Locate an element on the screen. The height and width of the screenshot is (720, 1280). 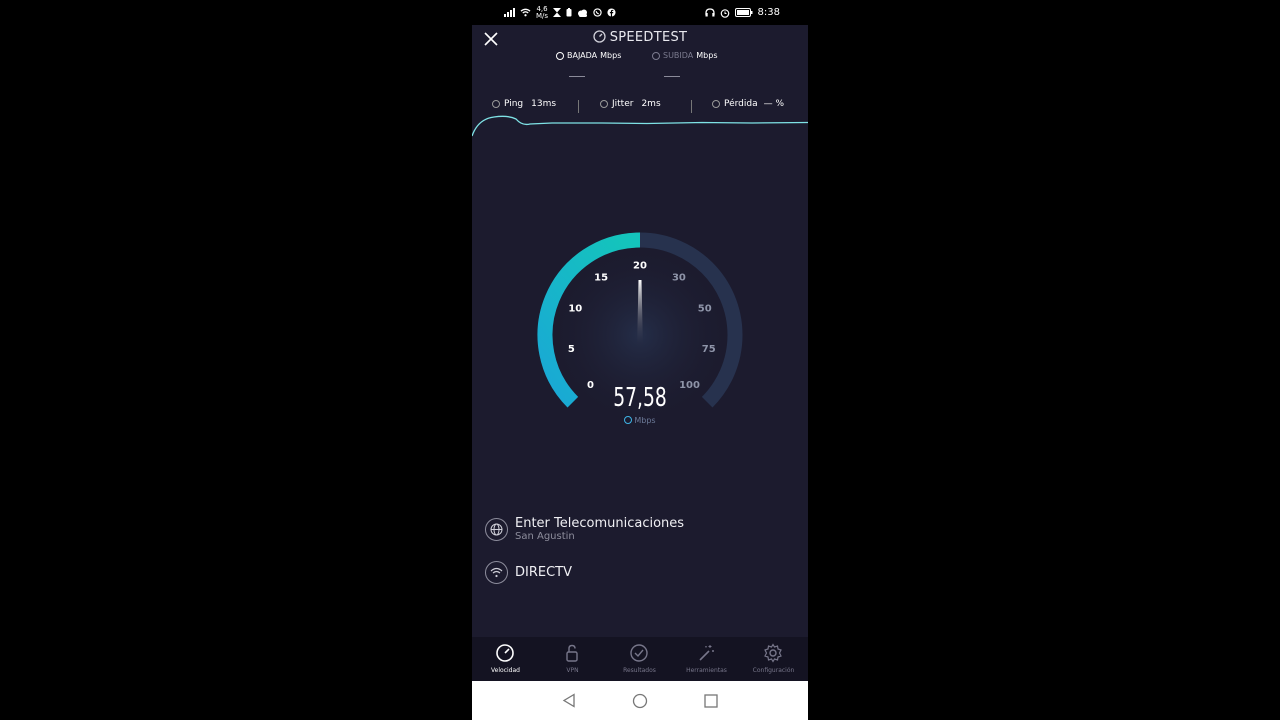
nav-vpn: VPN is located at coordinates (572, 659).